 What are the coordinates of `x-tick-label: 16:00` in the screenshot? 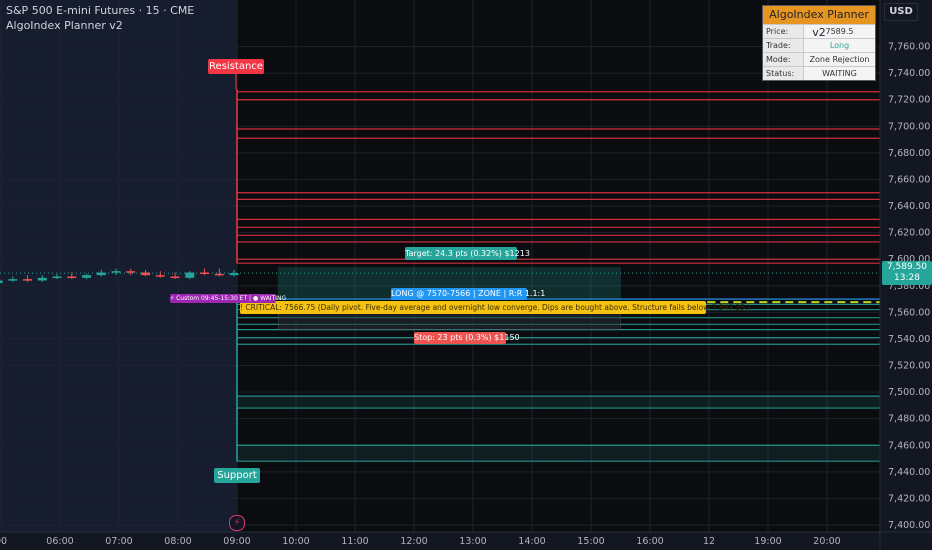 It's located at (649, 541).